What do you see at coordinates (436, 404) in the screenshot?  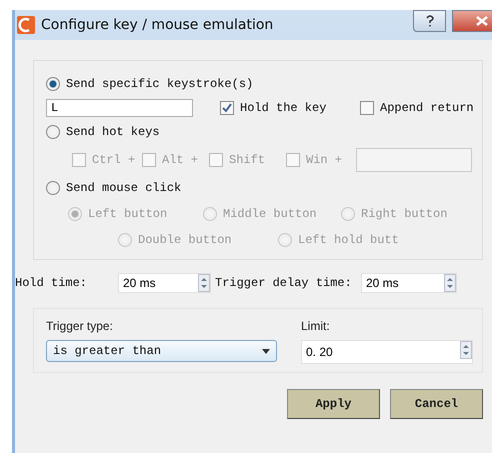 I see `dialog-button: Cancel` at bounding box center [436, 404].